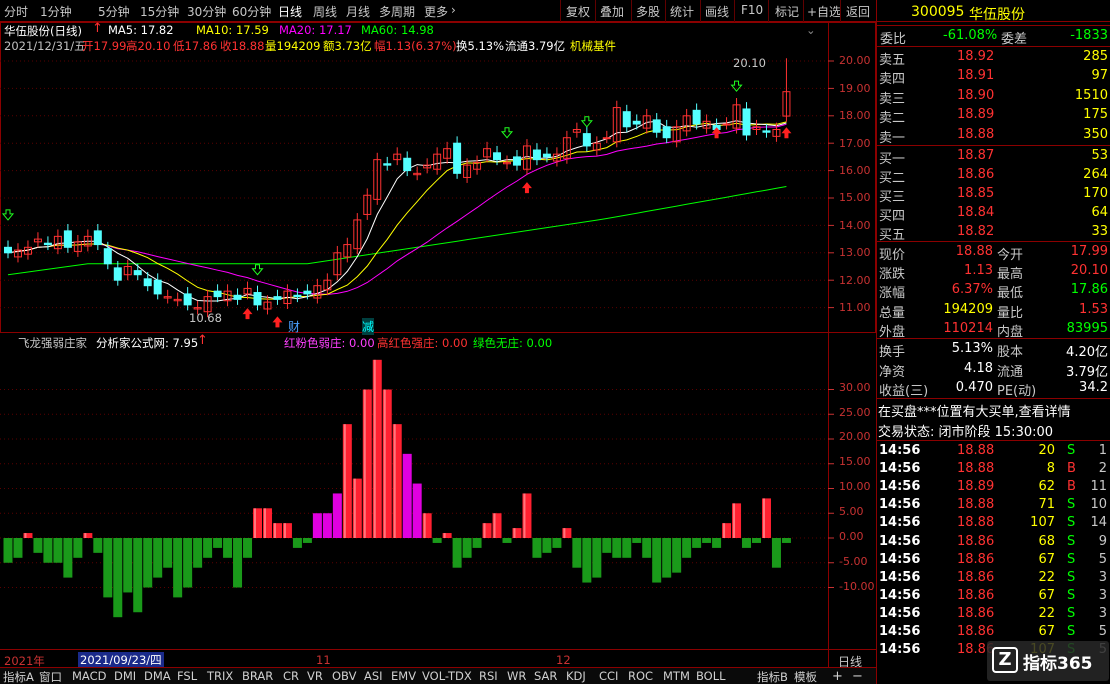  What do you see at coordinates (993, 97) in the screenshot?
I see `sell-level-3: 卖三 18.90 1510` at bounding box center [993, 97].